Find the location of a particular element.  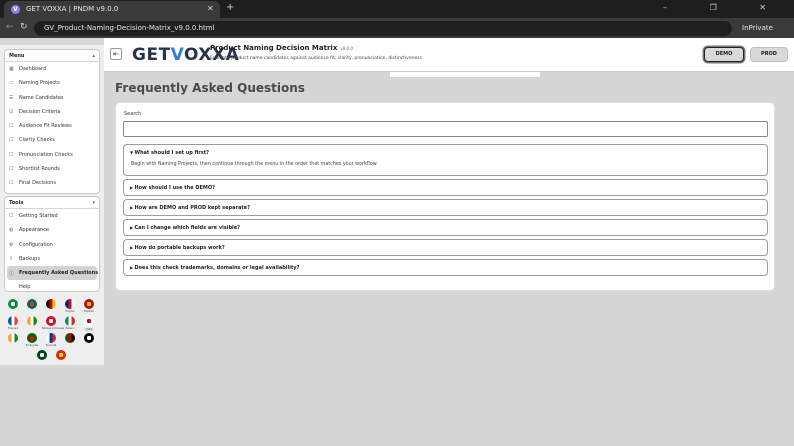

close-tab-icon: ✕ is located at coordinates (210, 8).